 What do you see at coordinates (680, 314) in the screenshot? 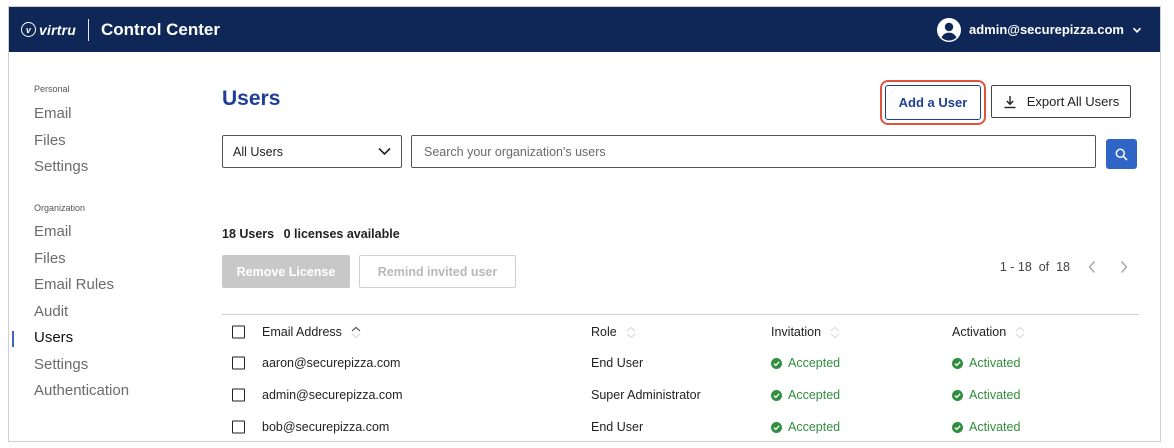
I see `table-divider` at bounding box center [680, 314].